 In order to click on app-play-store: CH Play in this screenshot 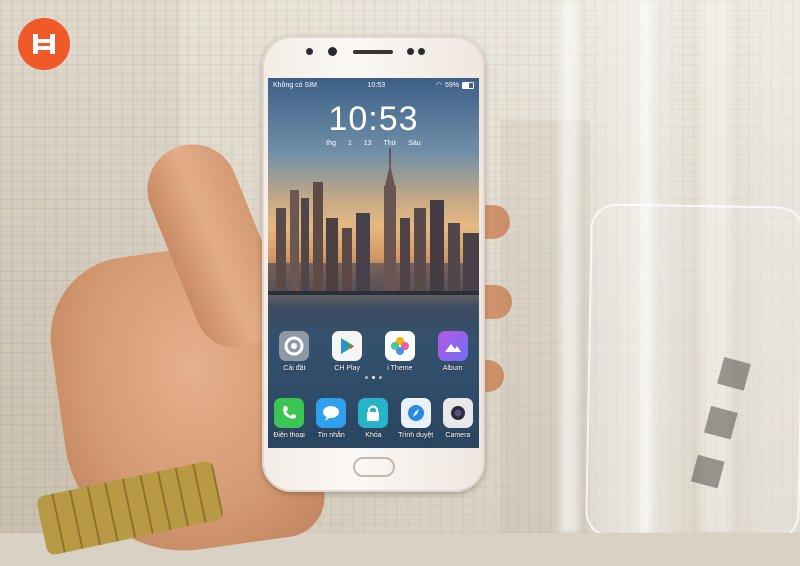, I will do `click(347, 351)`.